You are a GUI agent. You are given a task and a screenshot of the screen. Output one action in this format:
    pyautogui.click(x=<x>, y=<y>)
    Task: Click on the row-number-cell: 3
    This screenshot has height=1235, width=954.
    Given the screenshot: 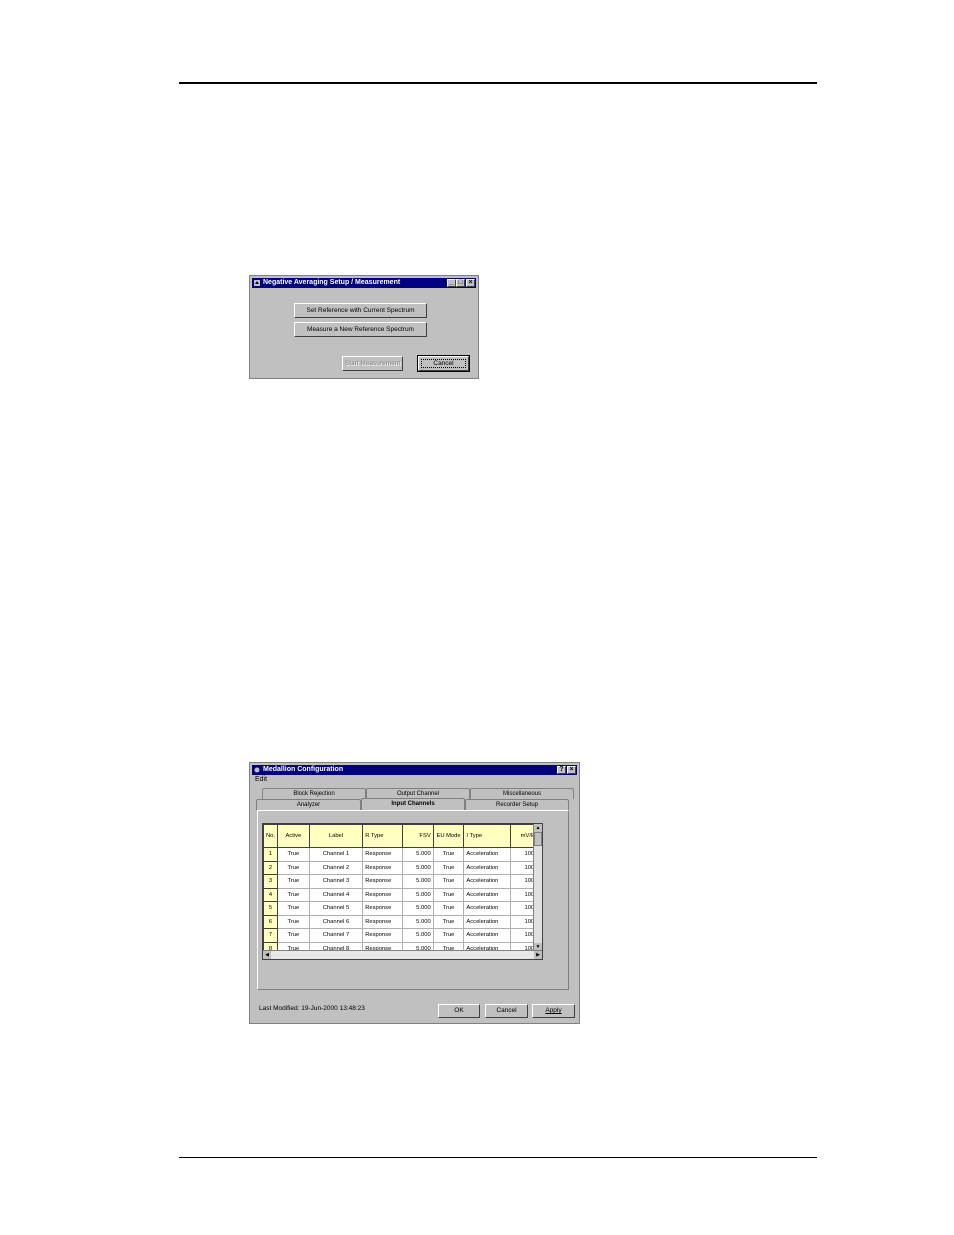 What is the action you would take?
    pyautogui.click(x=271, y=881)
    